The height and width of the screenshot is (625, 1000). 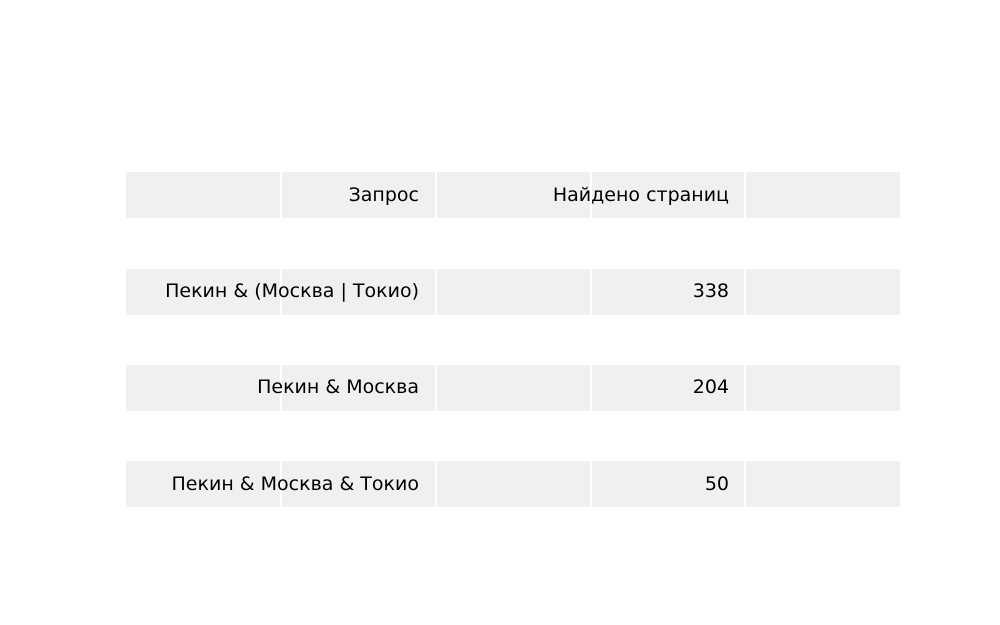 I want to click on cell-query-1: Пекин & (Москва | Токио), so click(x=292, y=291).